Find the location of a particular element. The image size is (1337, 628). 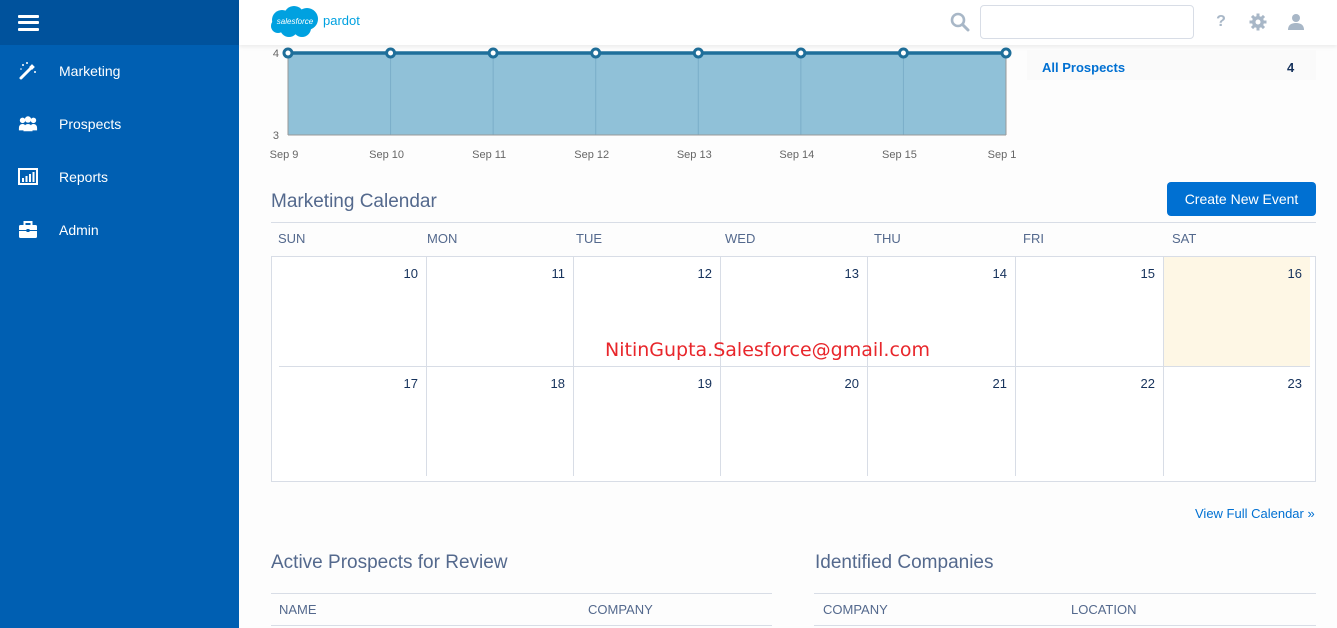

week-divider is located at coordinates (794, 366).